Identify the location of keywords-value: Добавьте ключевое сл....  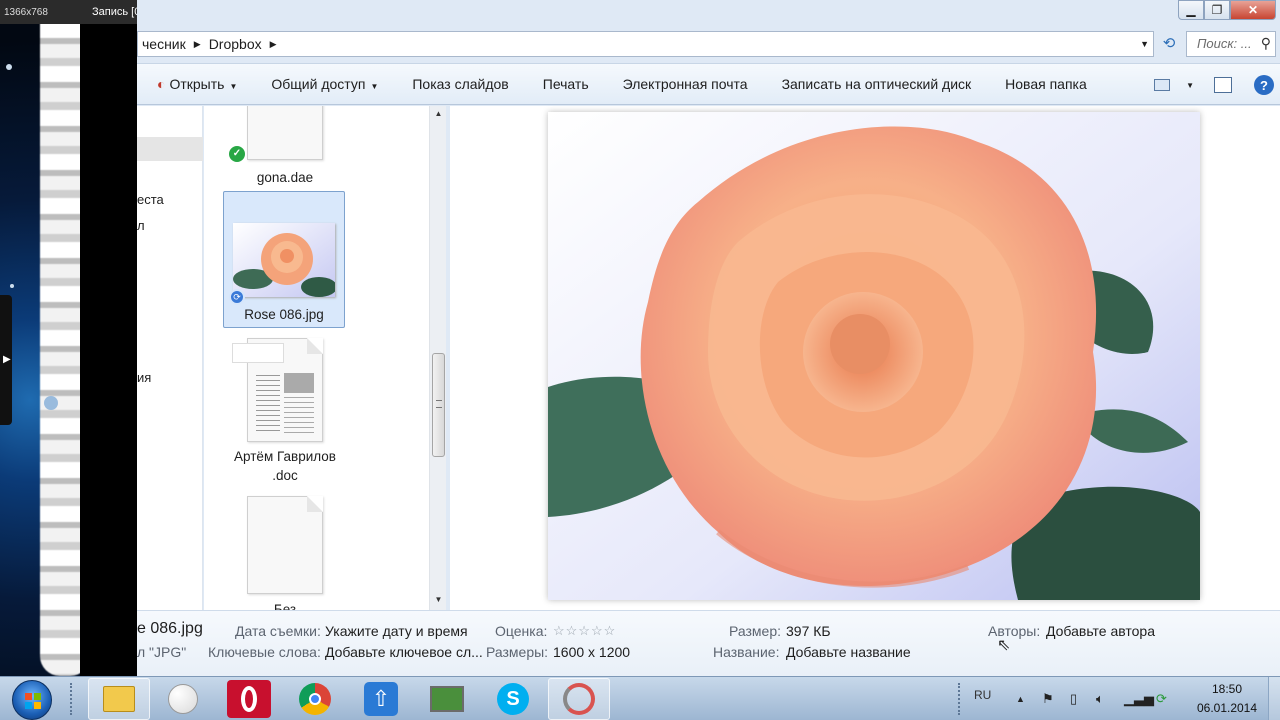
(404, 652).